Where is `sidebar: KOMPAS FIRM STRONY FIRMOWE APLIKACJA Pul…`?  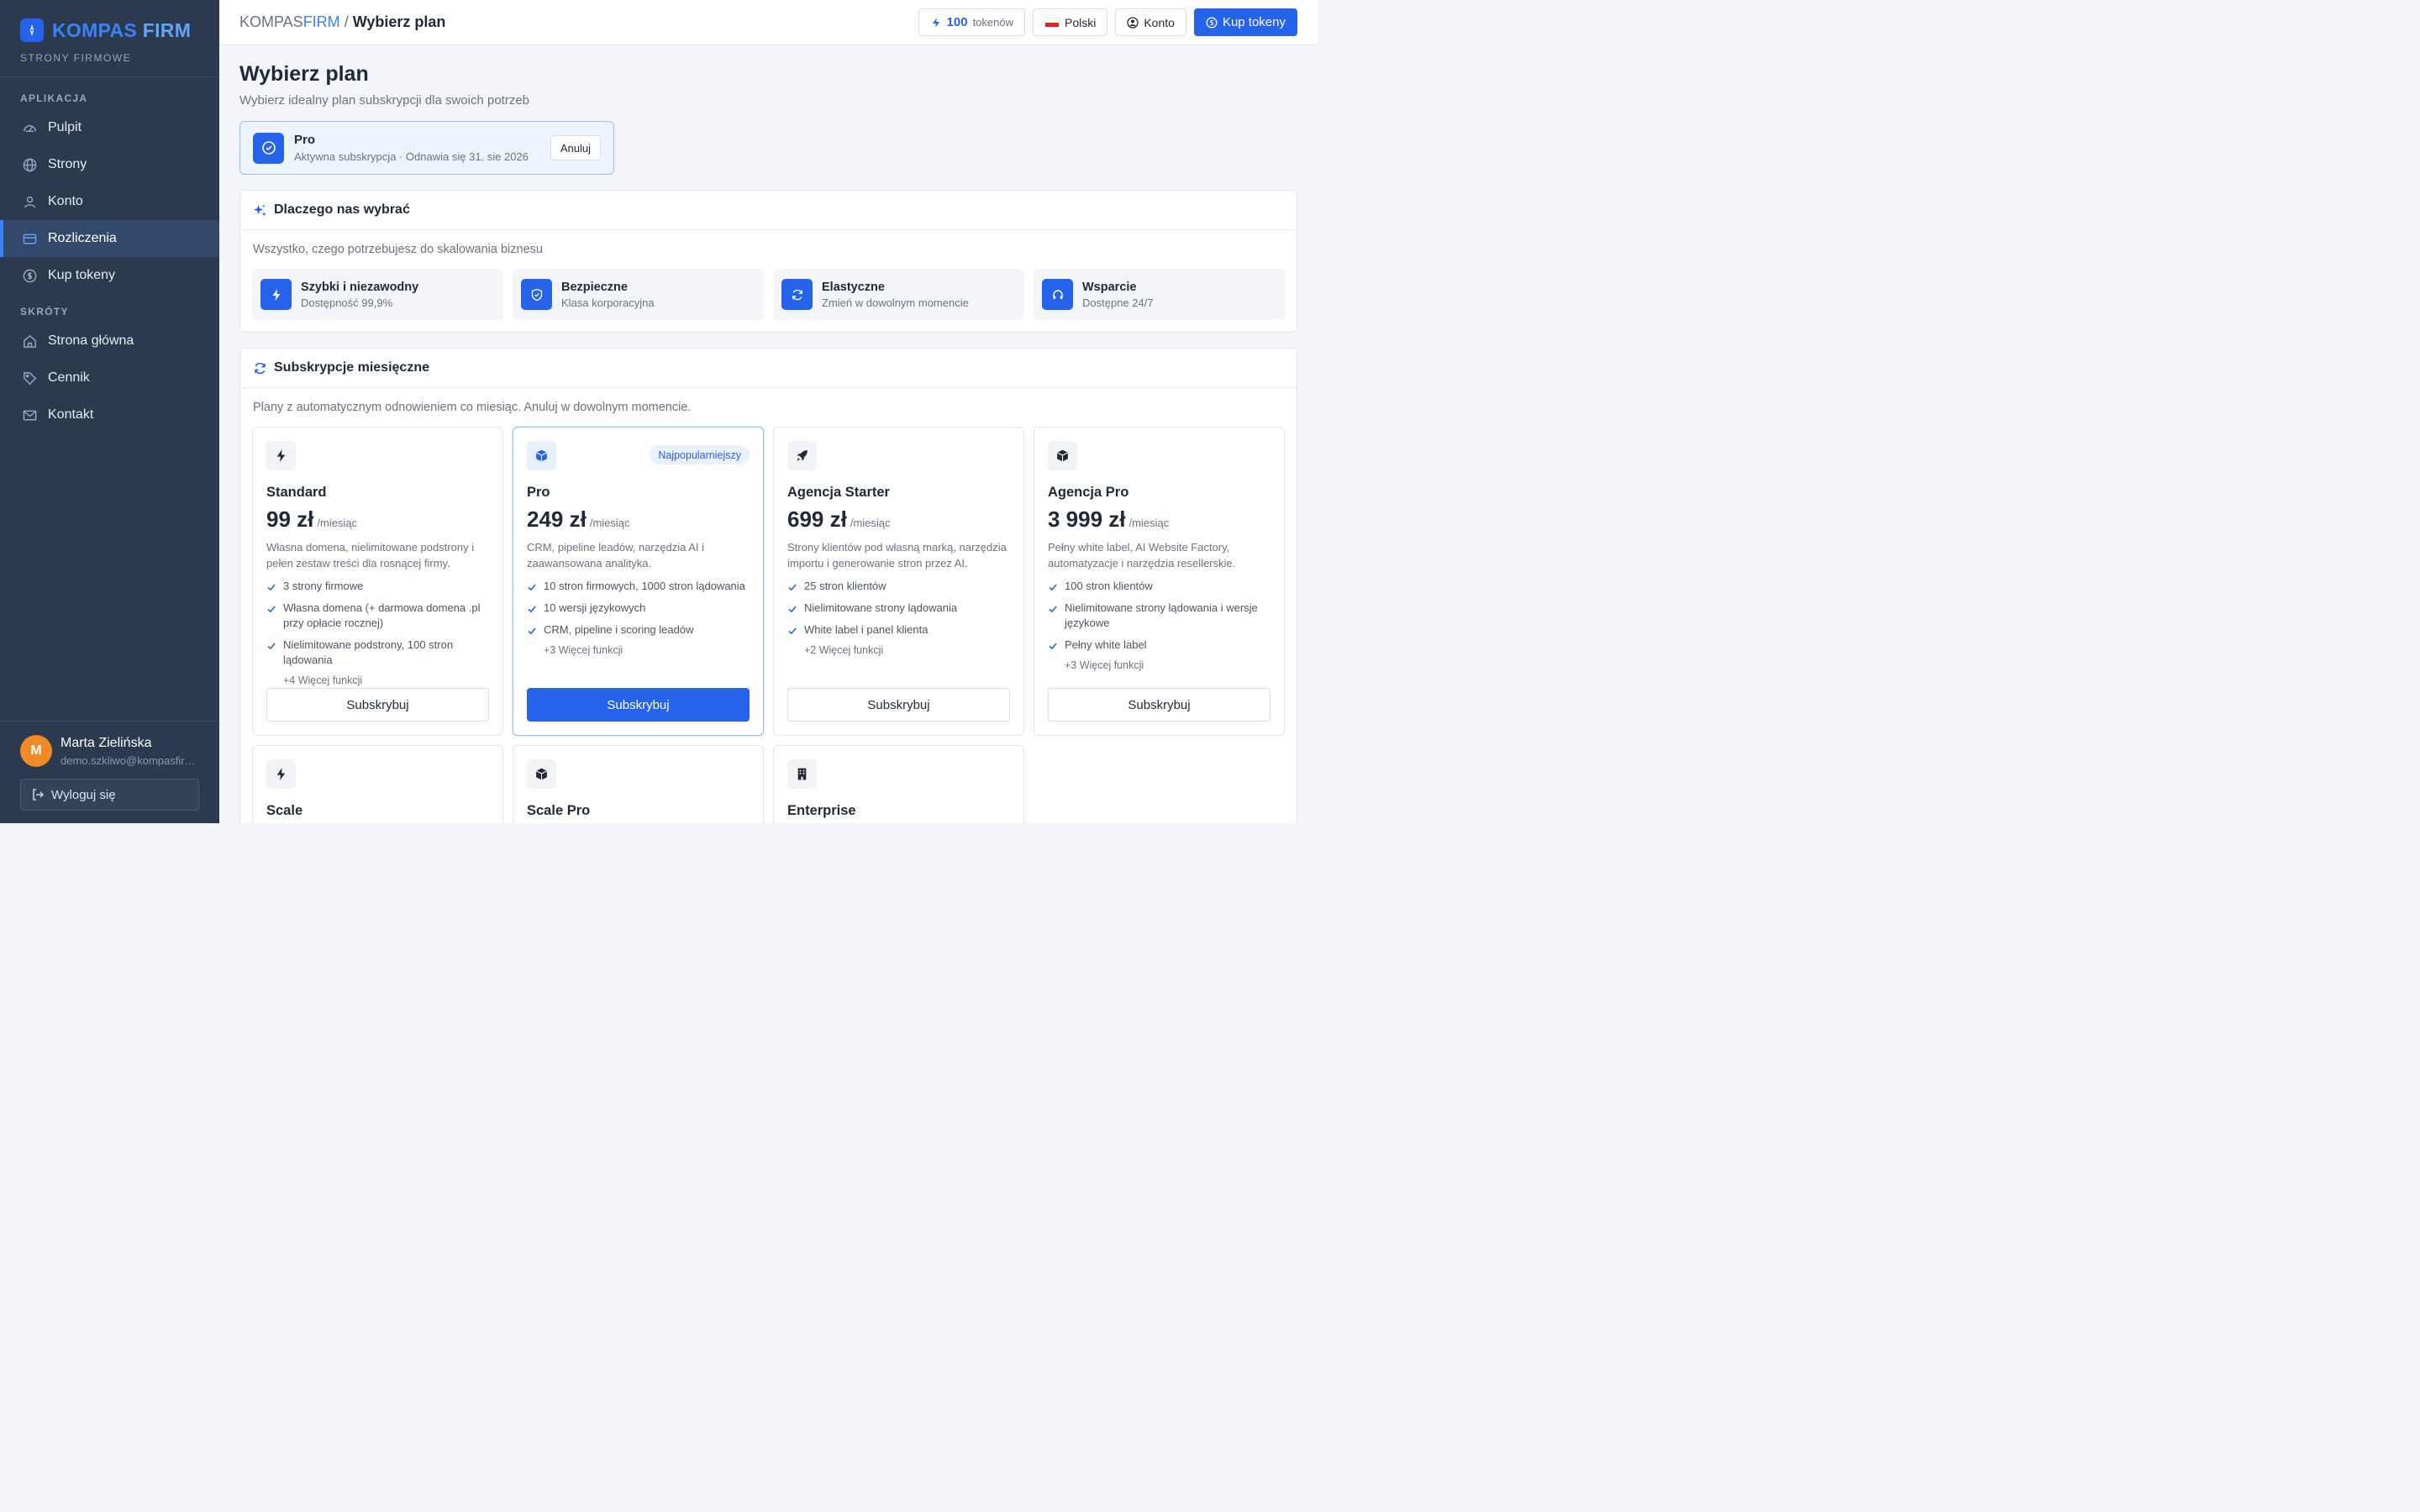 sidebar: KOMPAS FIRM STRONY FIRMOWE APLIKACJA Pul… is located at coordinates (109, 411).